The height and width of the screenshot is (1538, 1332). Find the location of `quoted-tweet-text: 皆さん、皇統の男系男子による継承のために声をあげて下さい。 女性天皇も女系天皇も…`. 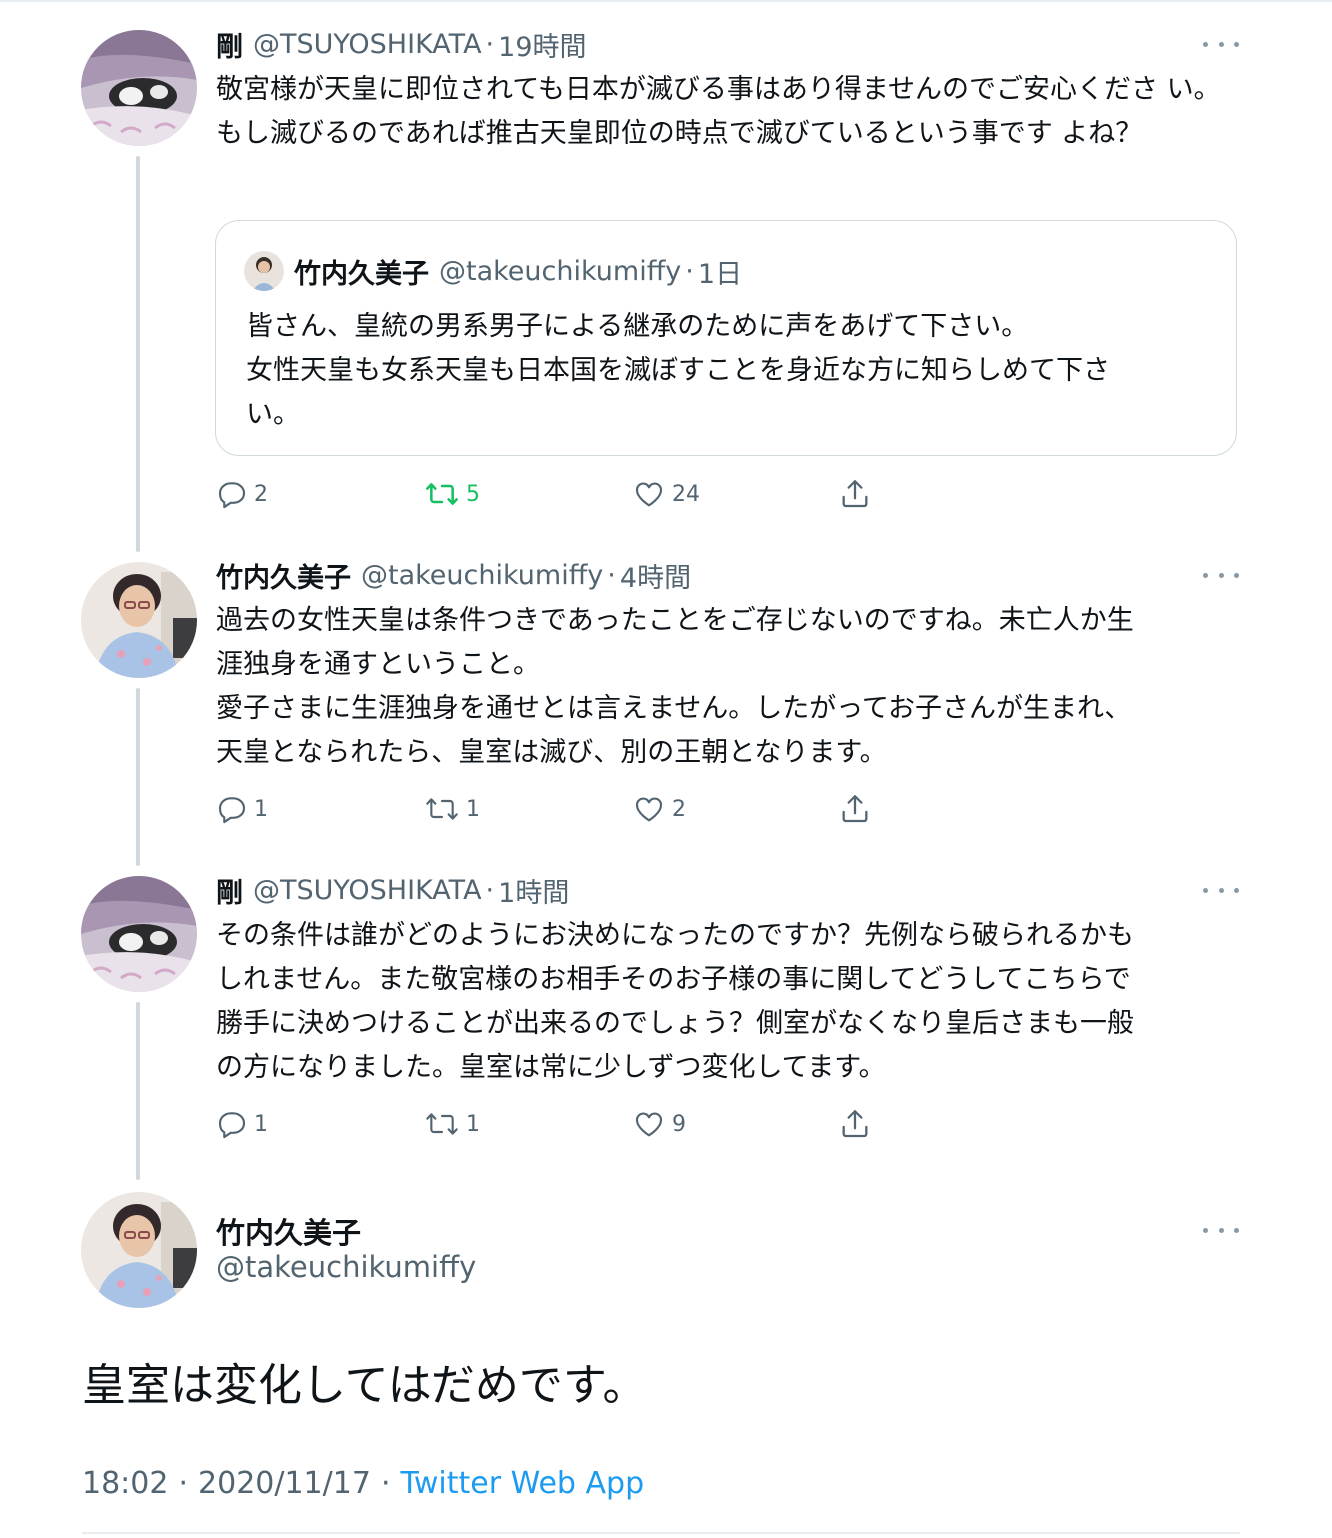

quoted-tweet-text: 皆さん、皇統の男系男子による継承のために声をあげて下さい。 女性天皇も女系天皇も… is located at coordinates (678, 370).